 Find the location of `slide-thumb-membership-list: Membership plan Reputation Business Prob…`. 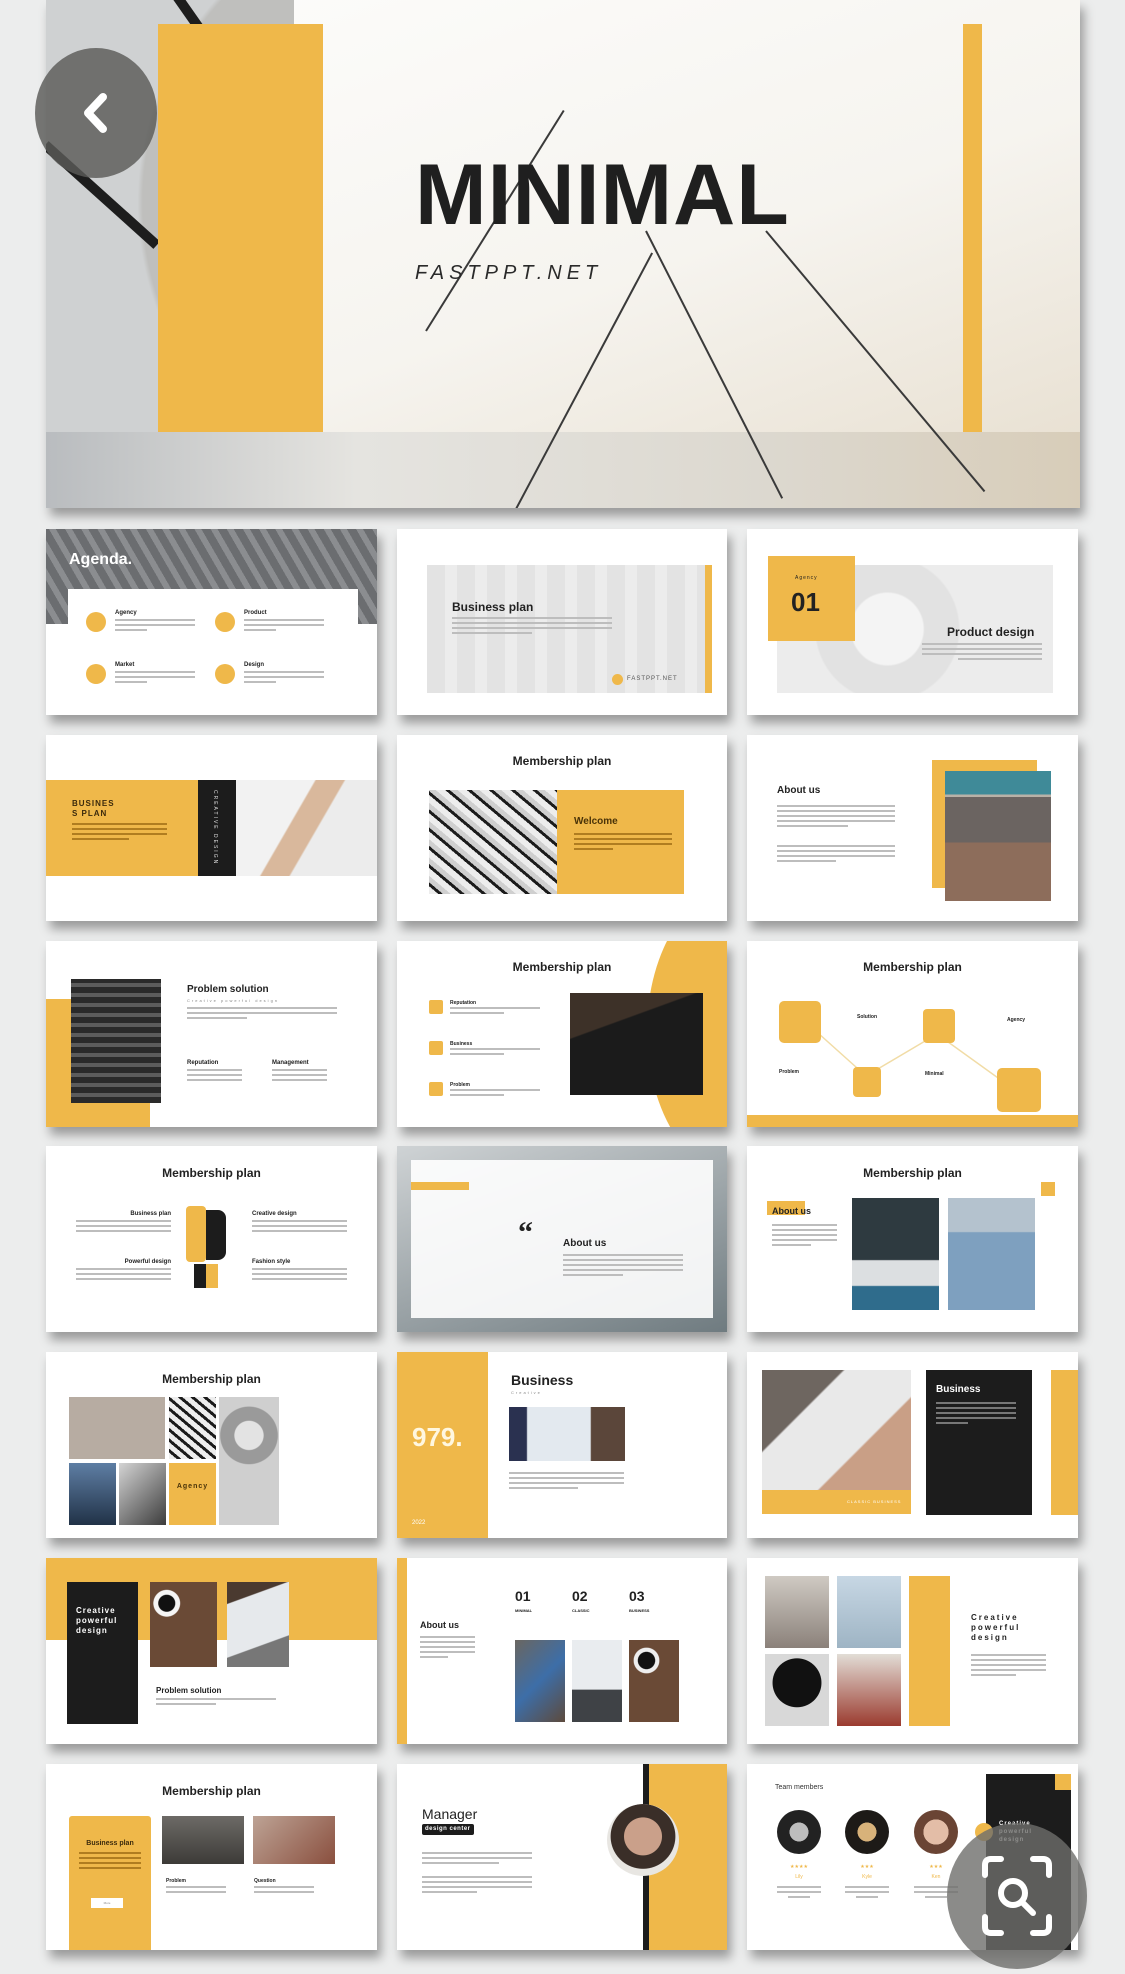

slide-thumb-membership-list: Membership plan Reputation Business Prob… is located at coordinates (562, 1034).